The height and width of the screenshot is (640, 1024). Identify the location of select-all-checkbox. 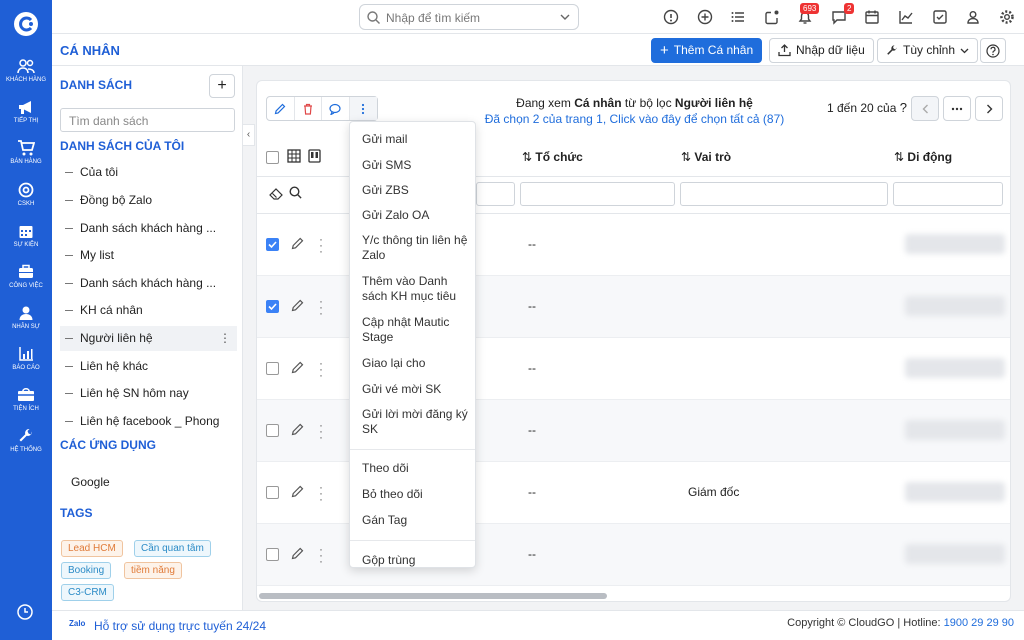
(272, 157).